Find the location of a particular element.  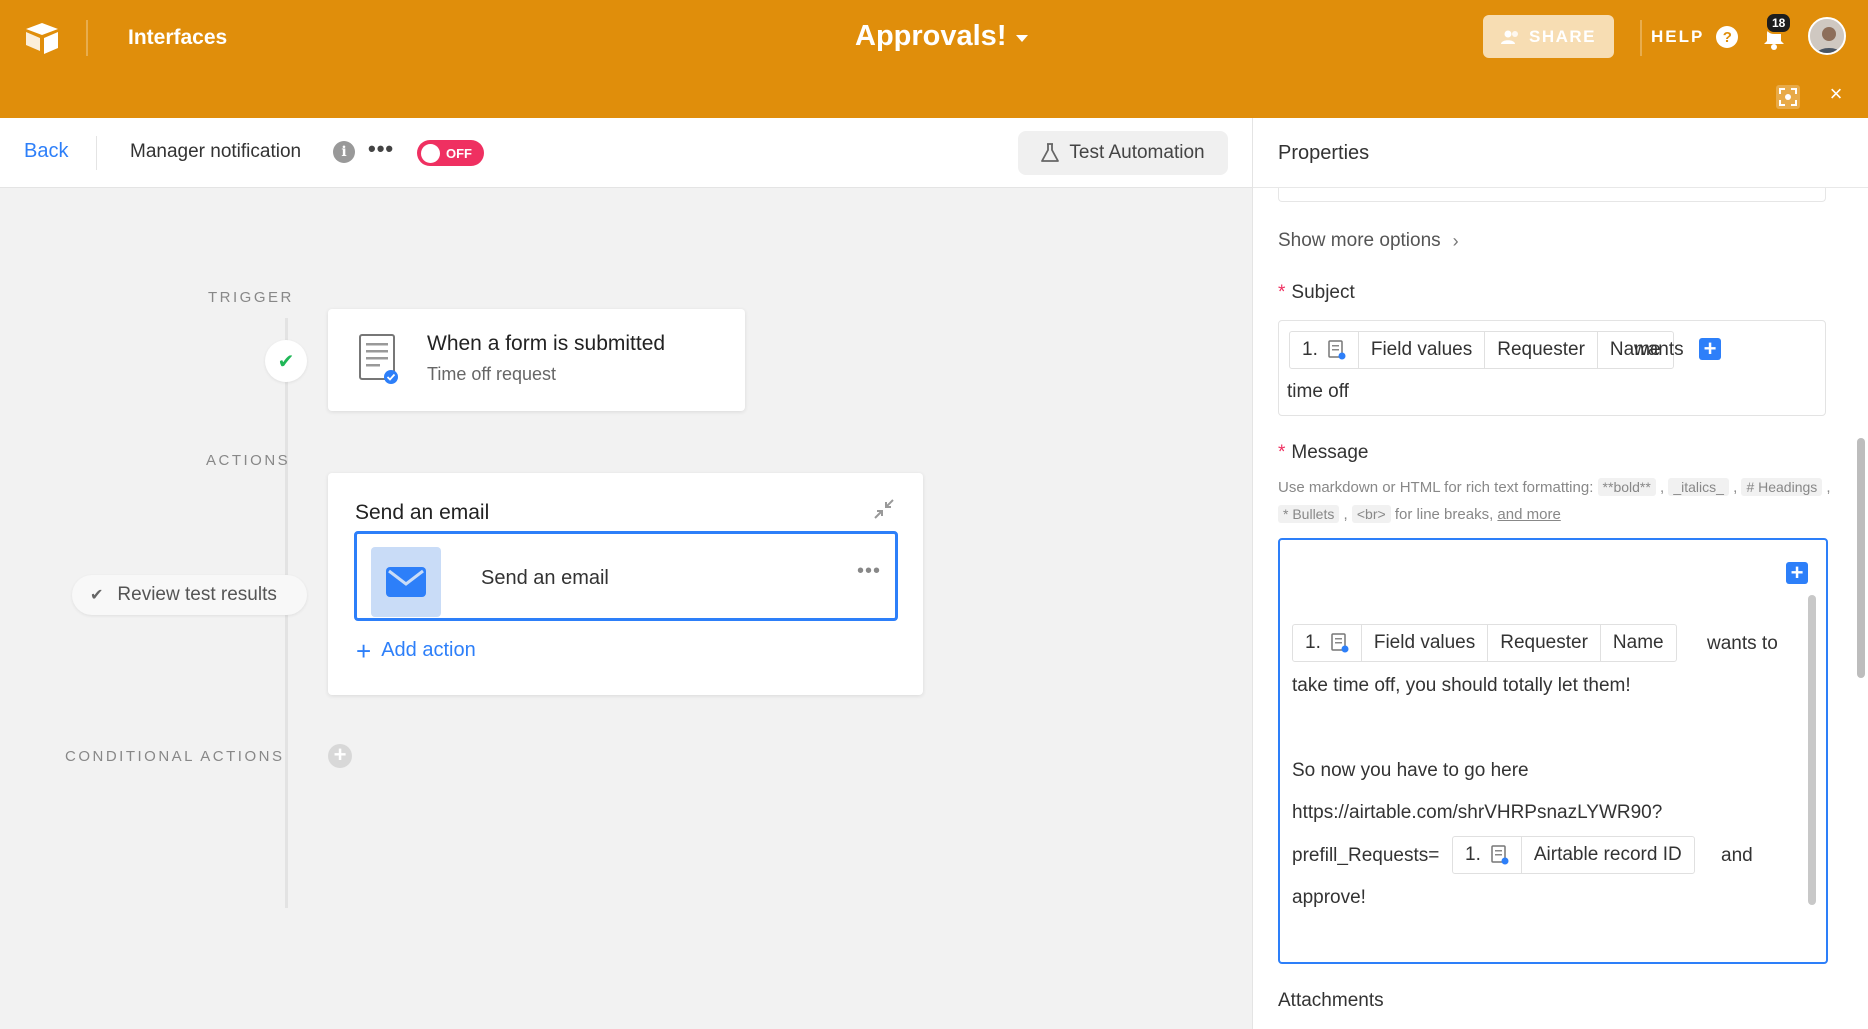

avatar is located at coordinates (1827, 36).